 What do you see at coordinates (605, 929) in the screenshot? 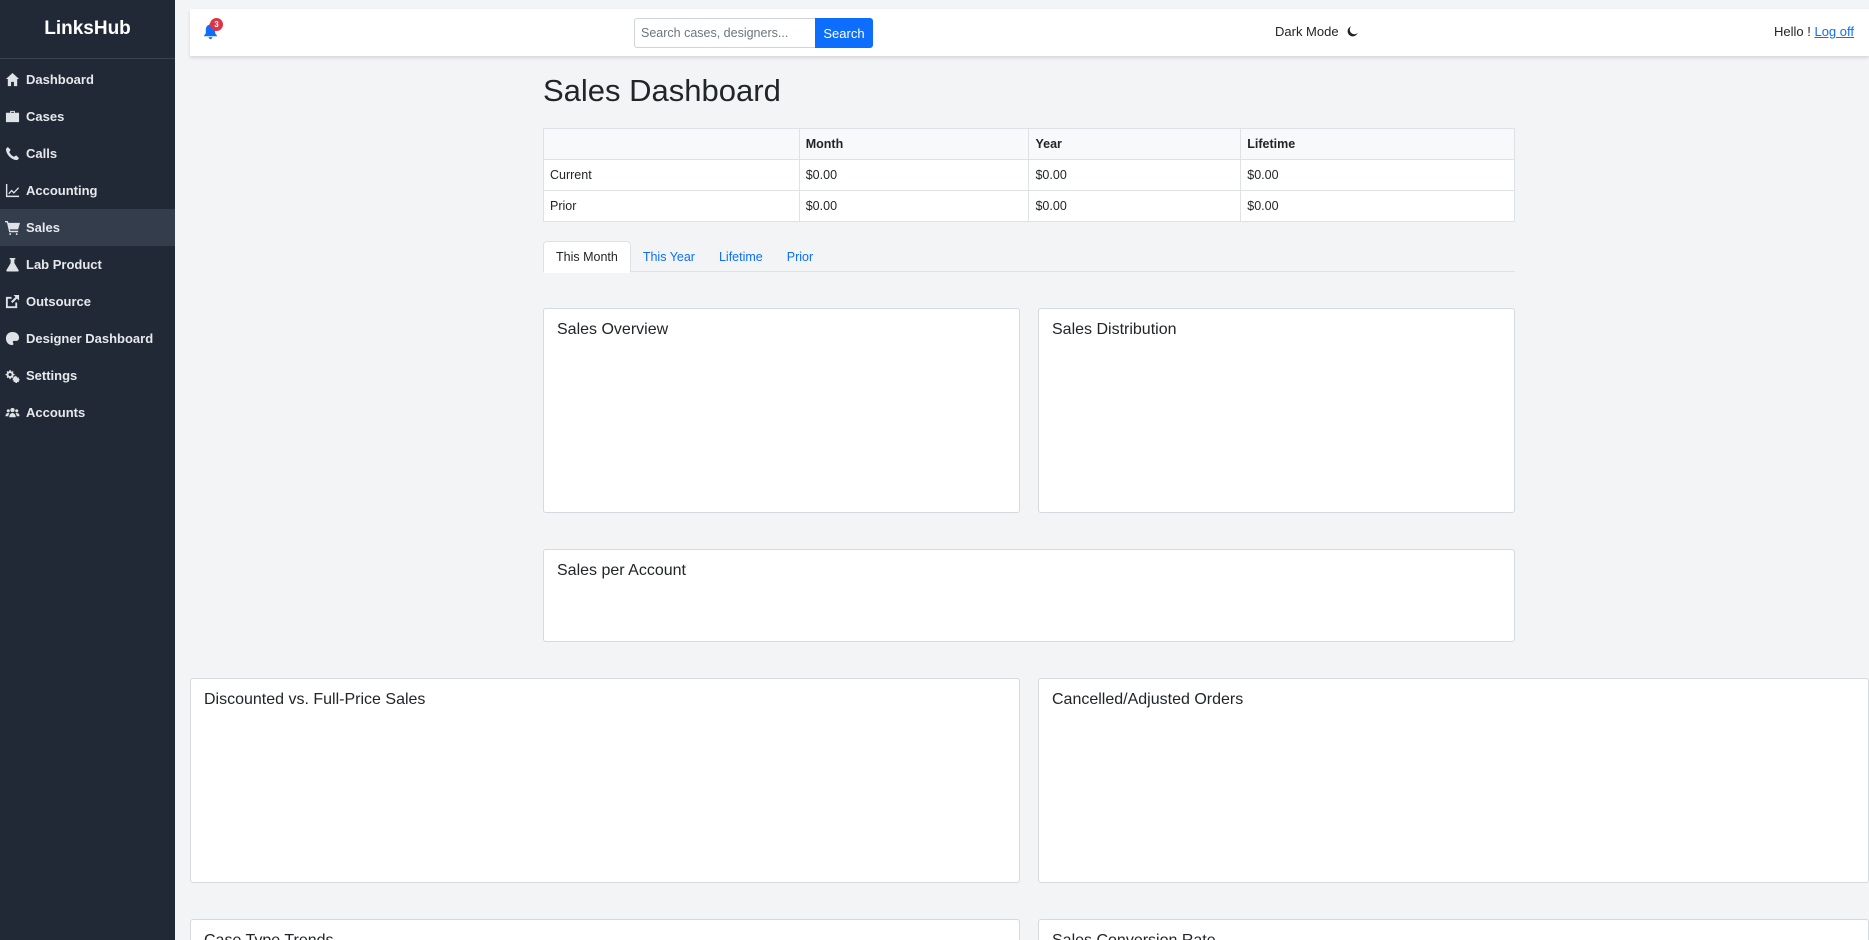
I see `case-type-trends-card: Case Type Trends` at bounding box center [605, 929].